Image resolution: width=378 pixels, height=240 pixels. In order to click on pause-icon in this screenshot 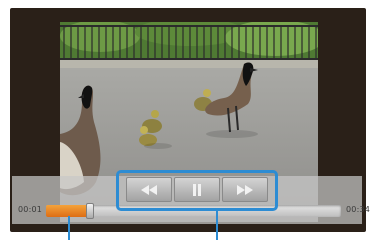, I will do `click(197, 189)`.